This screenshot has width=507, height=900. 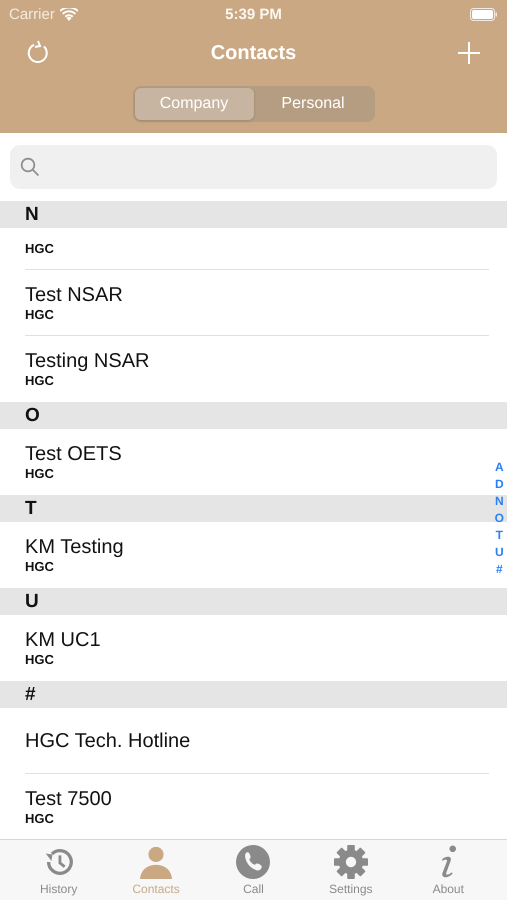 I want to click on tab-bar-item: About, so click(x=448, y=870).